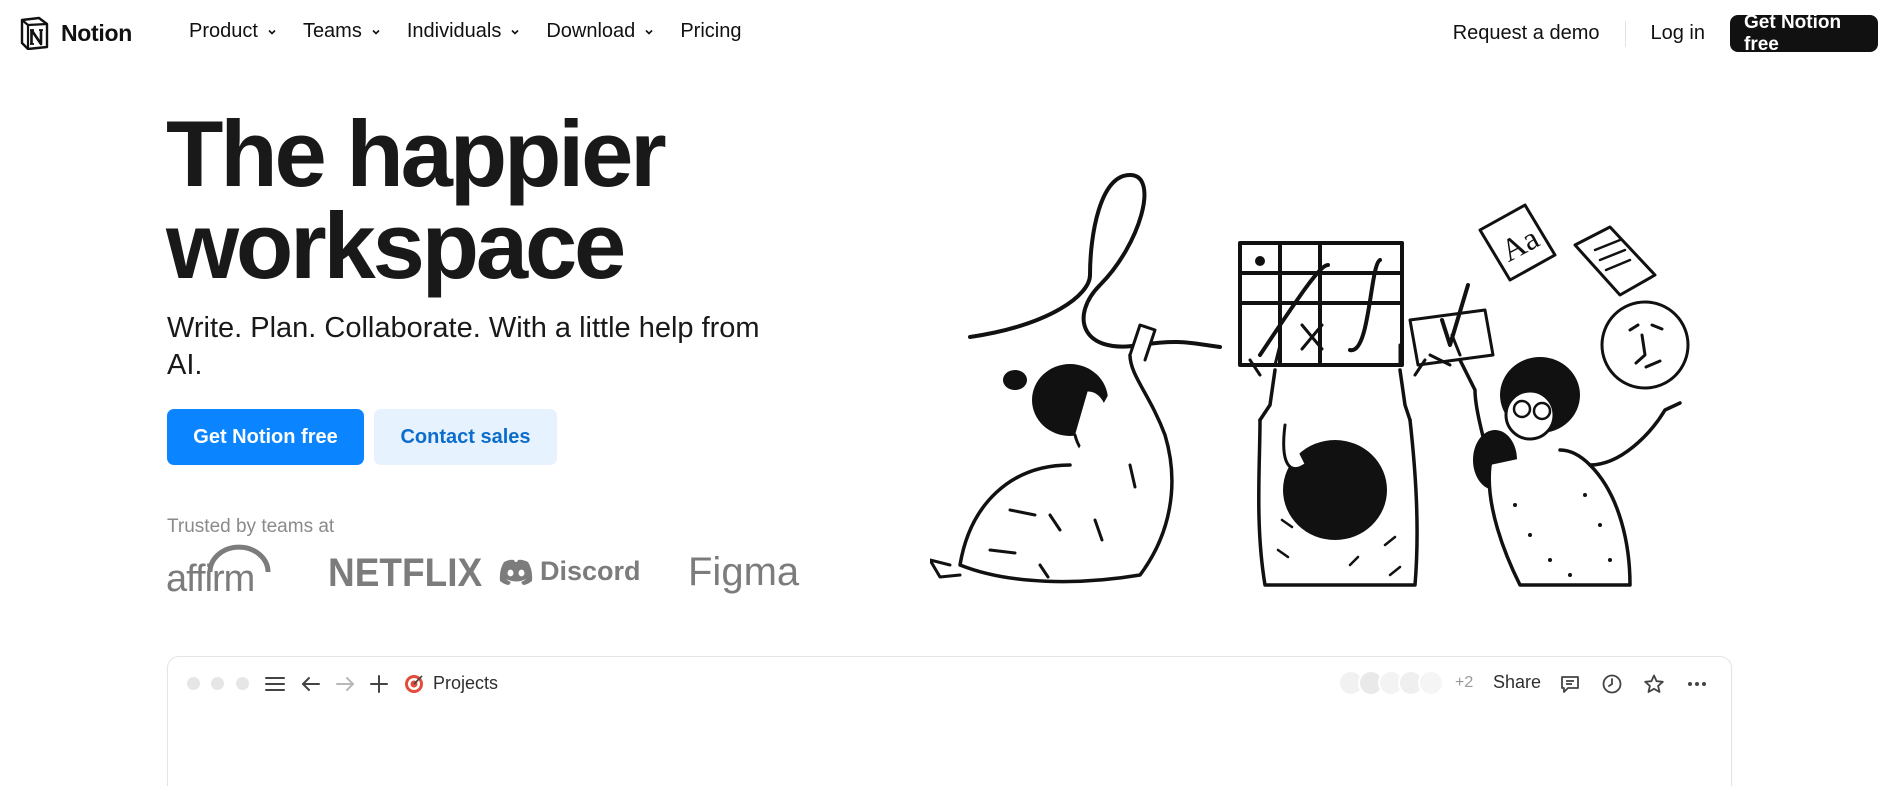 This screenshot has width=1878, height=786. What do you see at coordinates (454, 31) in the screenshot?
I see `nav-item-label: Individuals` at bounding box center [454, 31].